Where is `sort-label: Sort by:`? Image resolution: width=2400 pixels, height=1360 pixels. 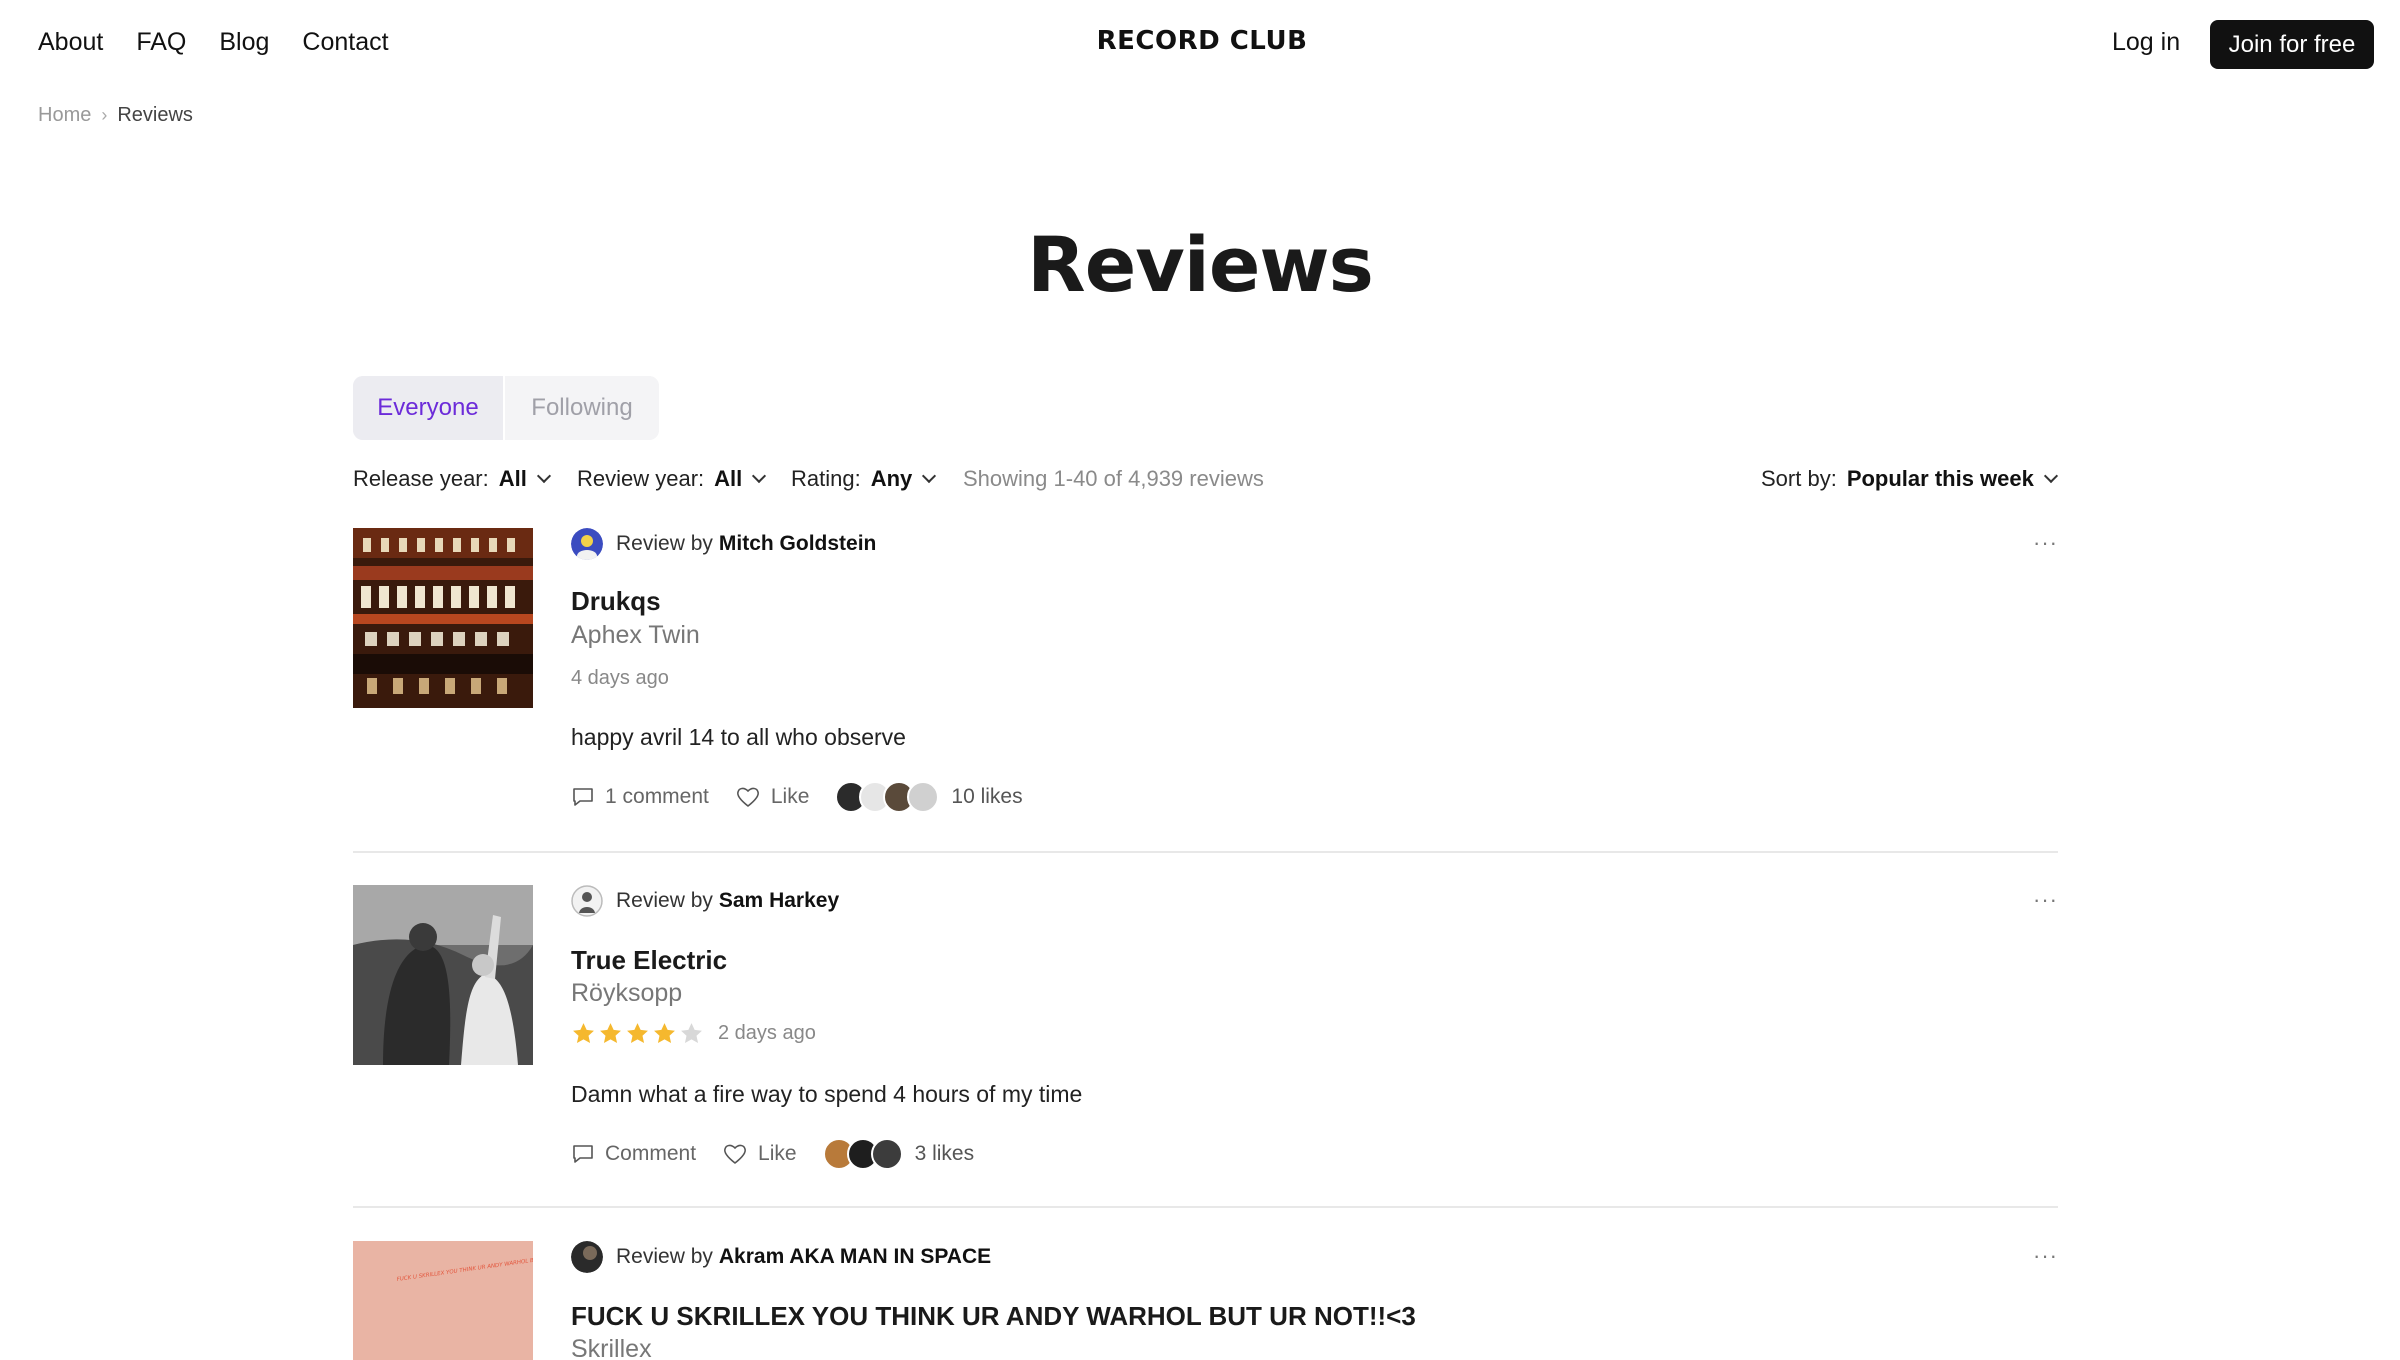 sort-label: Sort by: is located at coordinates (1799, 478).